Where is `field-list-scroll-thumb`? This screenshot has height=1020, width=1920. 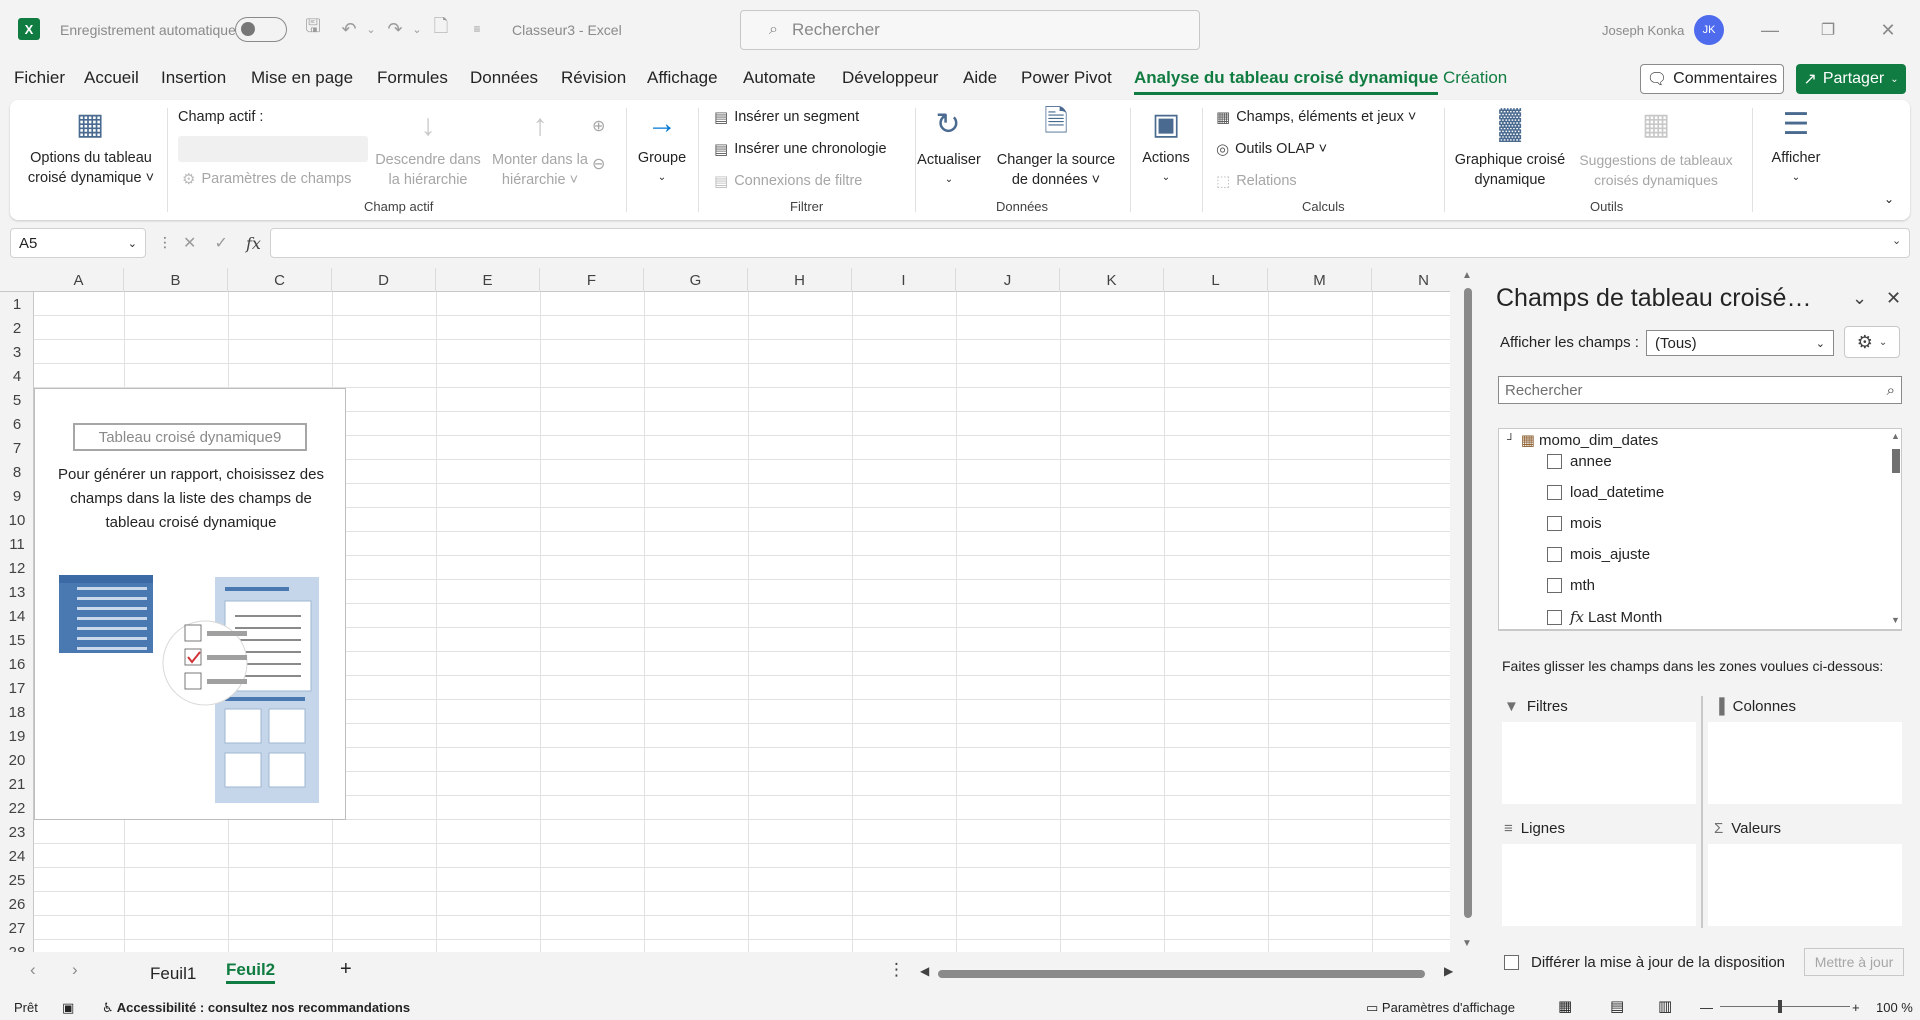
field-list-scroll-thumb is located at coordinates (1896, 461).